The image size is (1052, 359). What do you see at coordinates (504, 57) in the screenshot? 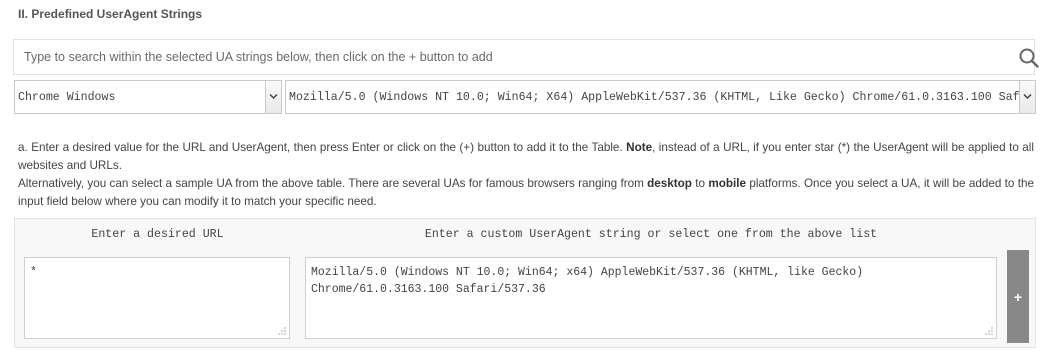
I see `search-input` at bounding box center [504, 57].